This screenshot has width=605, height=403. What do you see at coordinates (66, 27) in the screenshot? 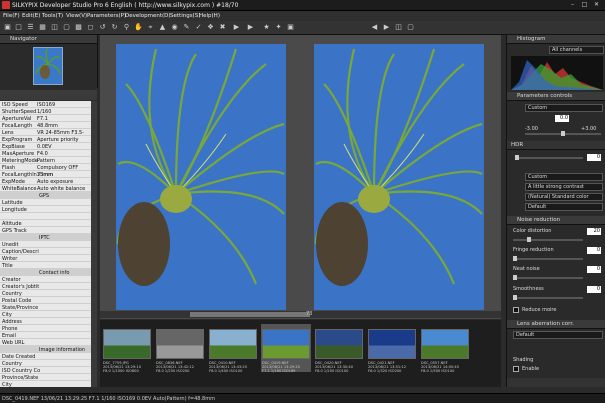
I see `single-view-icon: ▢` at bounding box center [66, 27].